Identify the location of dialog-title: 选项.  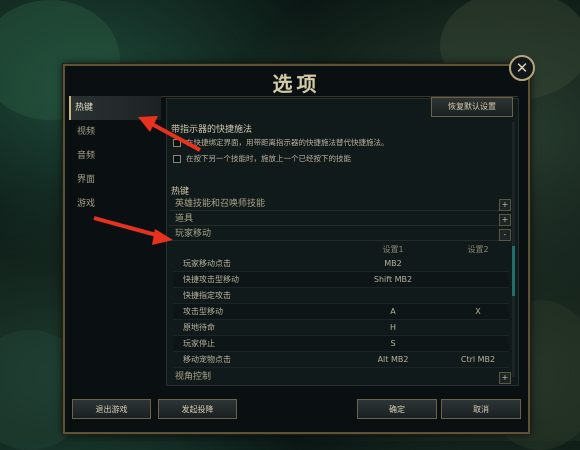
(296, 84).